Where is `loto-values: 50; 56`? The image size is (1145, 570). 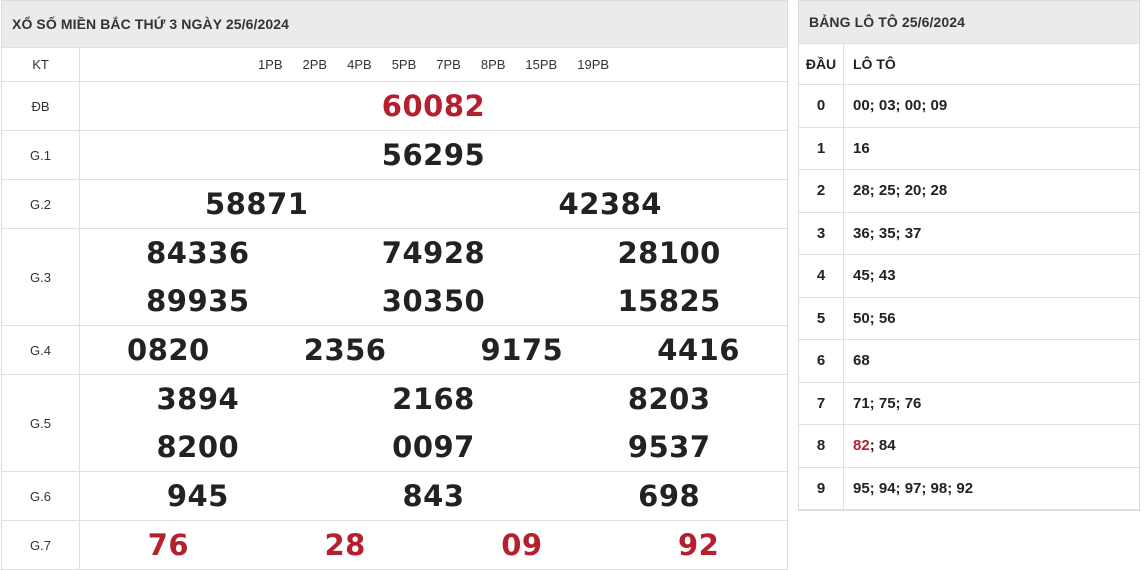 loto-values: 50; 56 is located at coordinates (991, 318).